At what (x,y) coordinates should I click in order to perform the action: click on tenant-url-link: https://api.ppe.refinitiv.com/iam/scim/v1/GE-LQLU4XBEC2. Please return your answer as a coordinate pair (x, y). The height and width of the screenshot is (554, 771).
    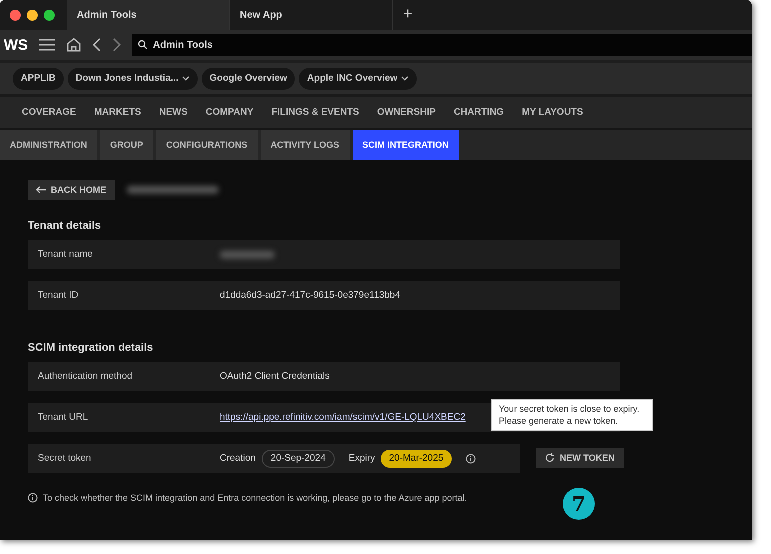
    Looking at the image, I should click on (343, 417).